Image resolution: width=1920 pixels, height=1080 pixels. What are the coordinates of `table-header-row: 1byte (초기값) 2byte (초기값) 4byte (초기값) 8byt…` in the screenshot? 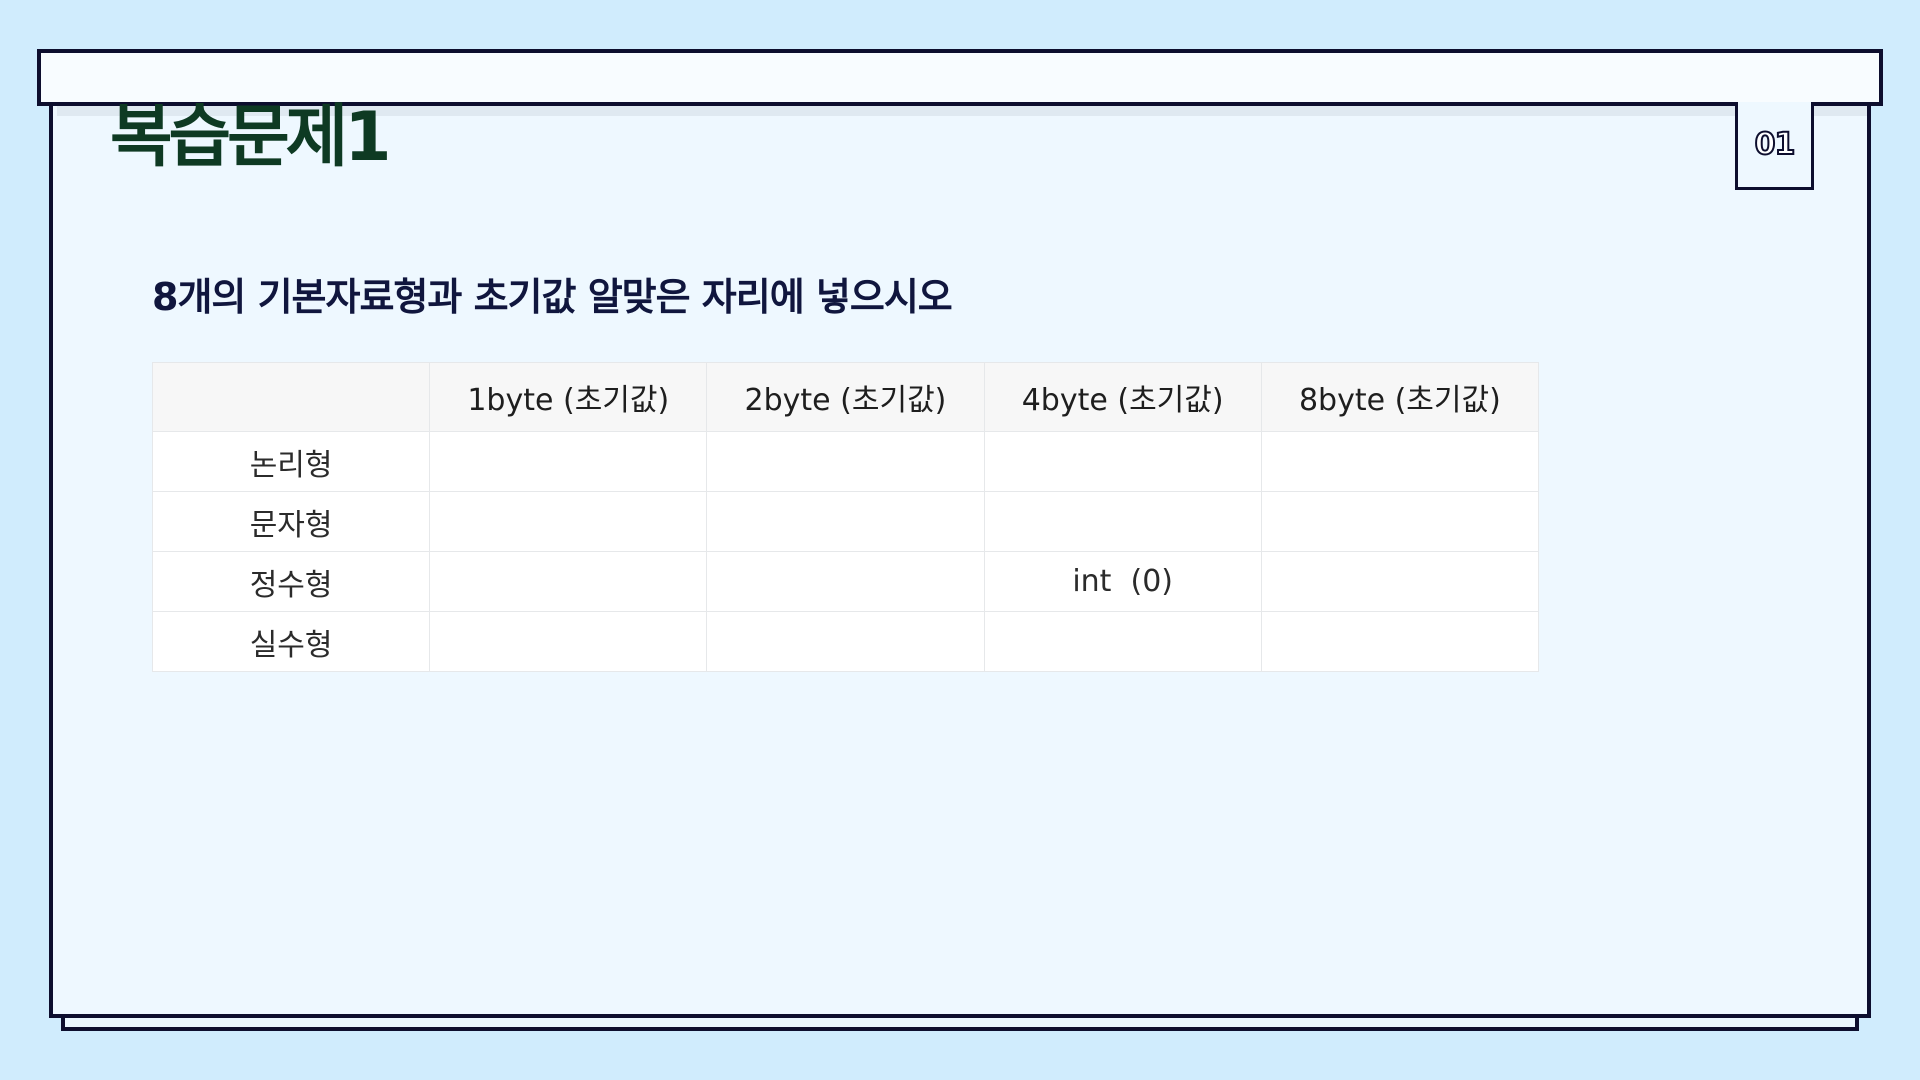 It's located at (845, 397).